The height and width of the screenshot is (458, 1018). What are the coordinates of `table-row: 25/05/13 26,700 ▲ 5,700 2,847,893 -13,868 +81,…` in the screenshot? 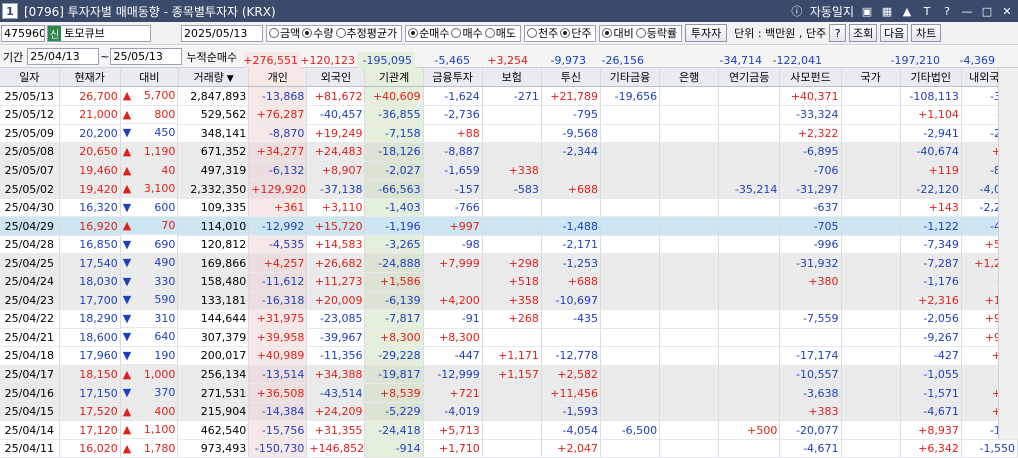 It's located at (509, 96).